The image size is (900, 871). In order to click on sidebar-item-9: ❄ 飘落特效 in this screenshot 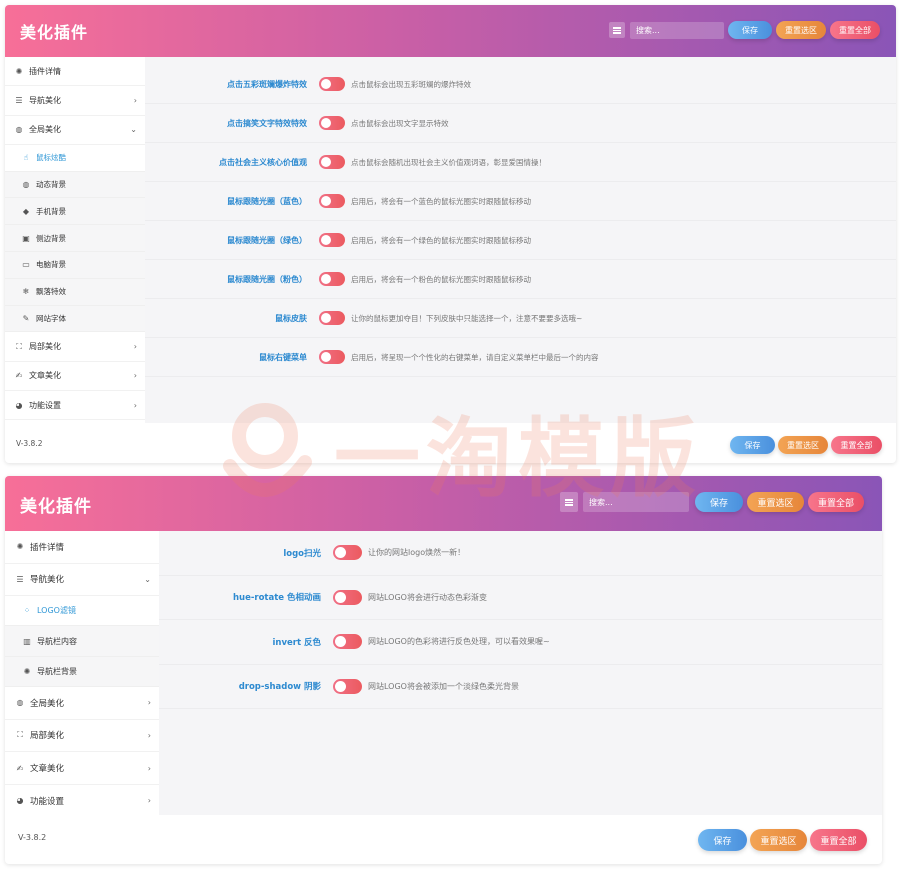, I will do `click(75, 292)`.